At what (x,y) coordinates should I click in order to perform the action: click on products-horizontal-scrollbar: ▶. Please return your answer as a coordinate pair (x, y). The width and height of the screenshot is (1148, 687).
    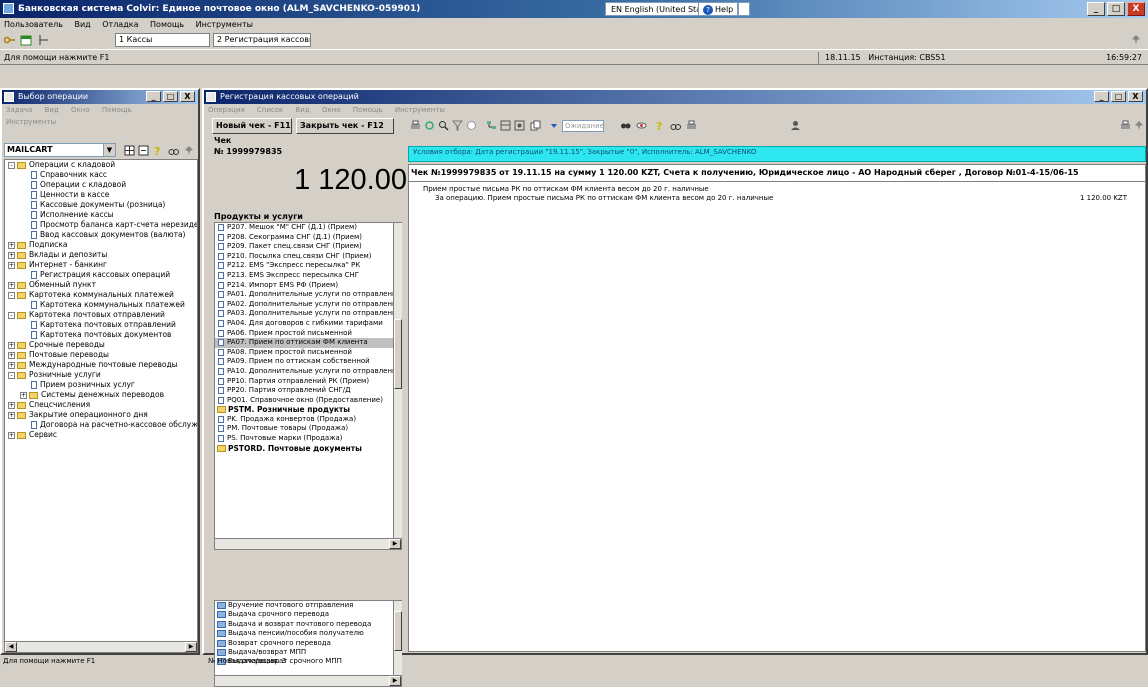
    Looking at the image, I should click on (308, 544).